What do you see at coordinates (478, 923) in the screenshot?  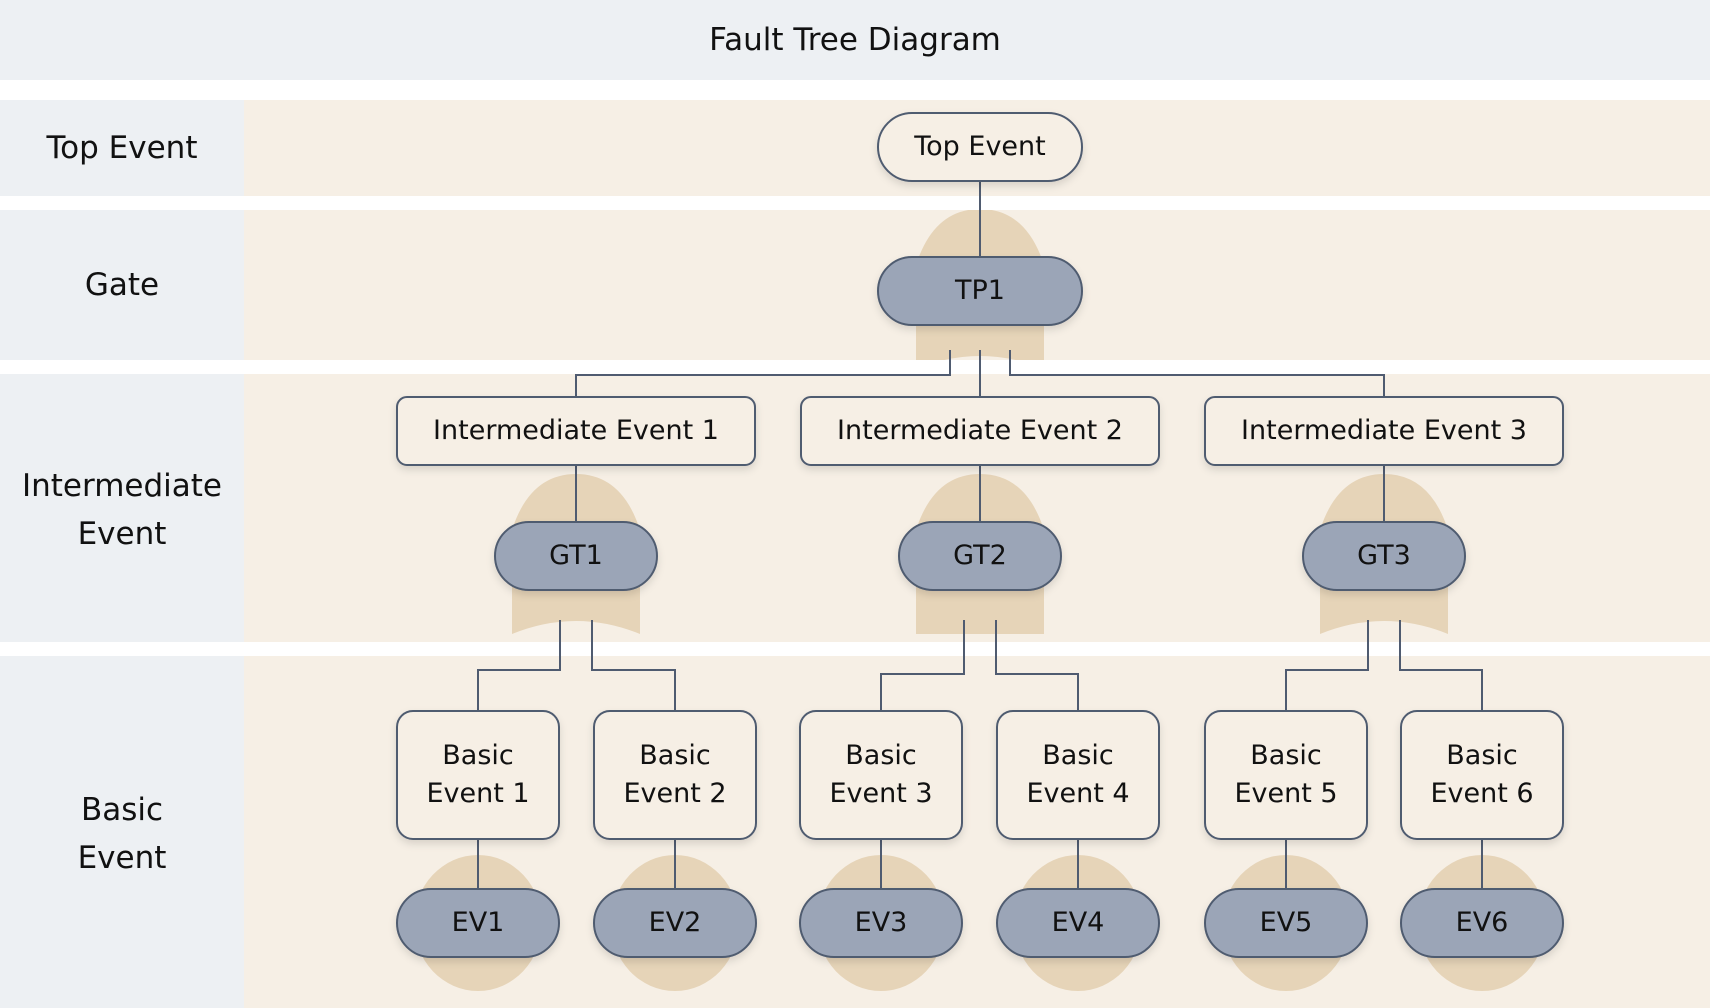 I see `event-tag-button-ev1` at bounding box center [478, 923].